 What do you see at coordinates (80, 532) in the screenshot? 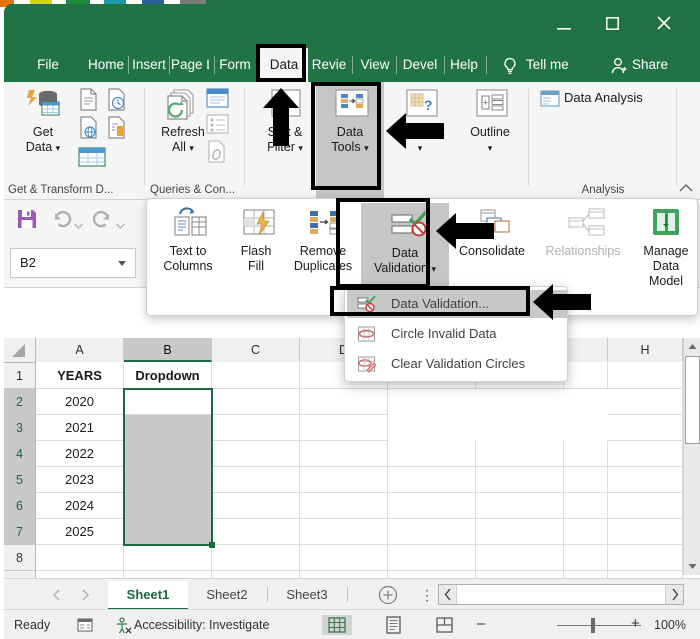
I see `cell-a7: 2025` at bounding box center [80, 532].